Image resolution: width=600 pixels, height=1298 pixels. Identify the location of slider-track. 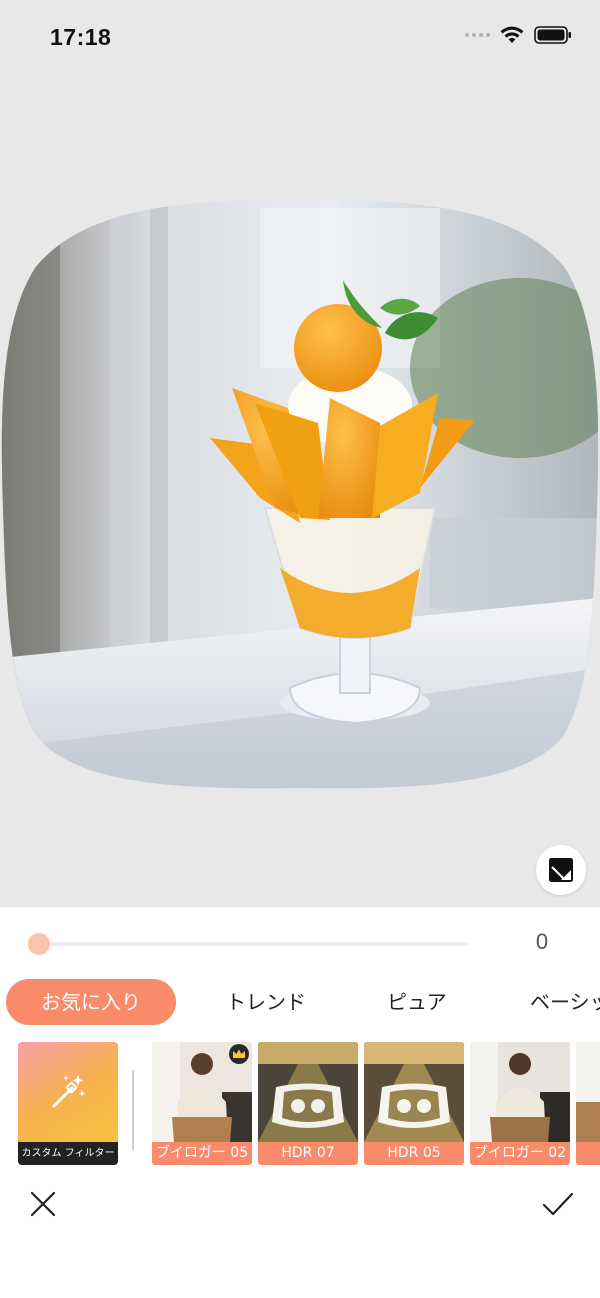
(248, 944).